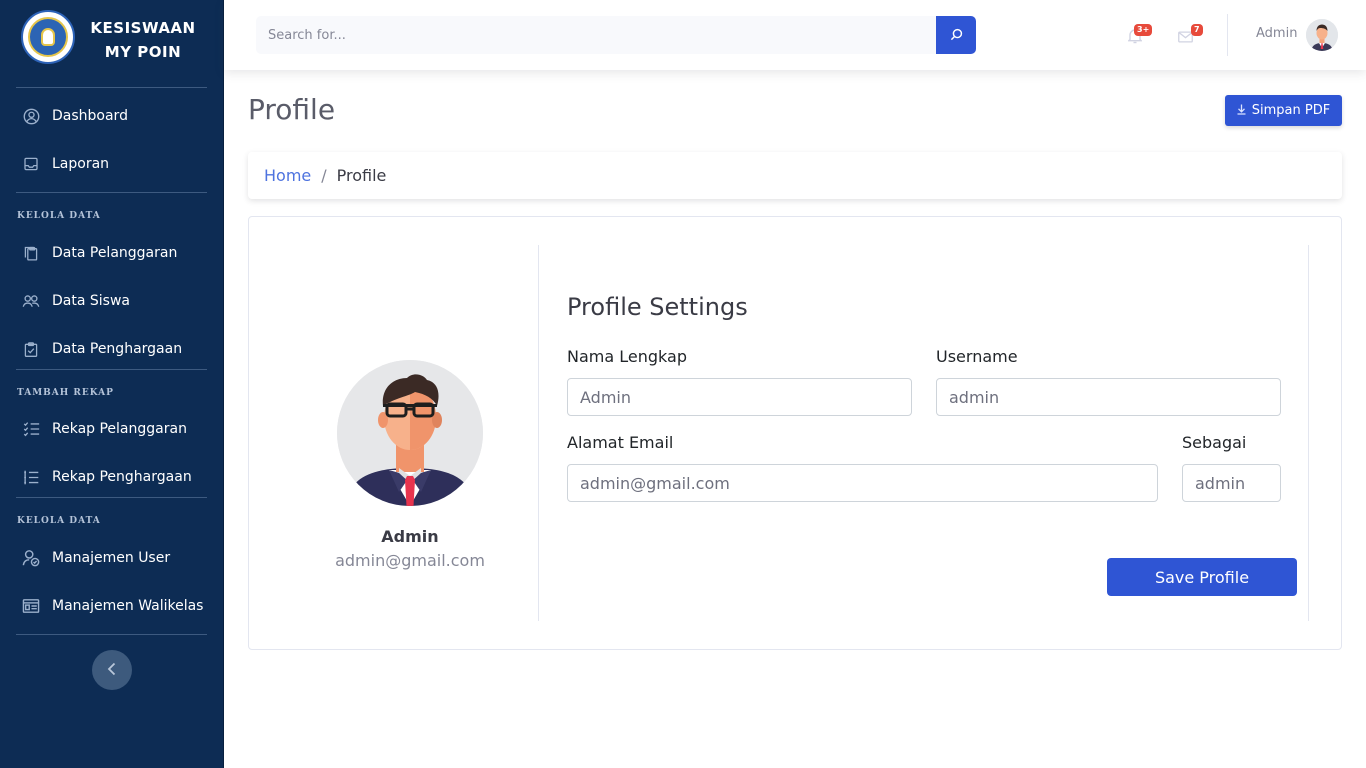 The height and width of the screenshot is (768, 1366). What do you see at coordinates (143, 40) in the screenshot?
I see `brand-title: KESISWAAN MY POIN` at bounding box center [143, 40].